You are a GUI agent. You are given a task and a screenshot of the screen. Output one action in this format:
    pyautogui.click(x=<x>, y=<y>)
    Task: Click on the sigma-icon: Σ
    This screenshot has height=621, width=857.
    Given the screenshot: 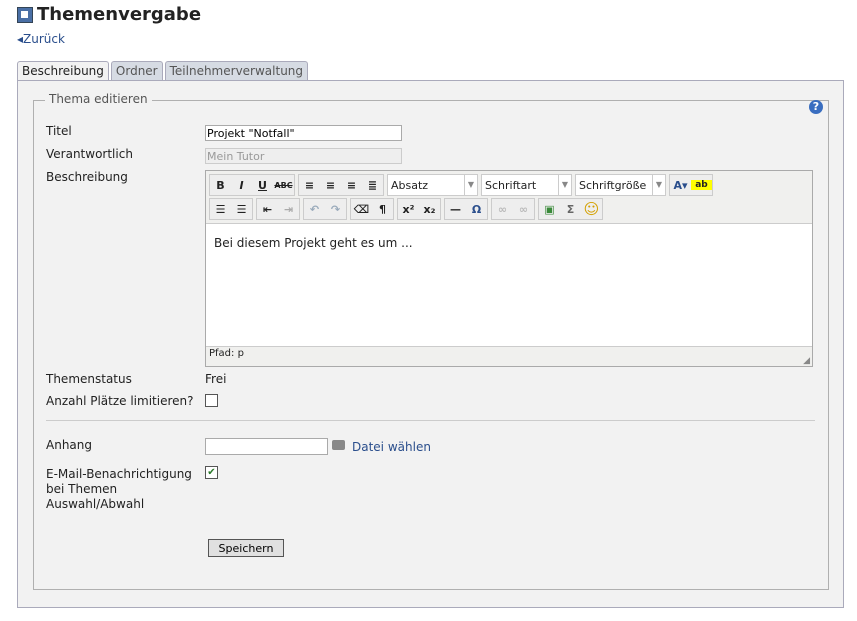 What is the action you would take?
    pyautogui.click(x=570, y=209)
    